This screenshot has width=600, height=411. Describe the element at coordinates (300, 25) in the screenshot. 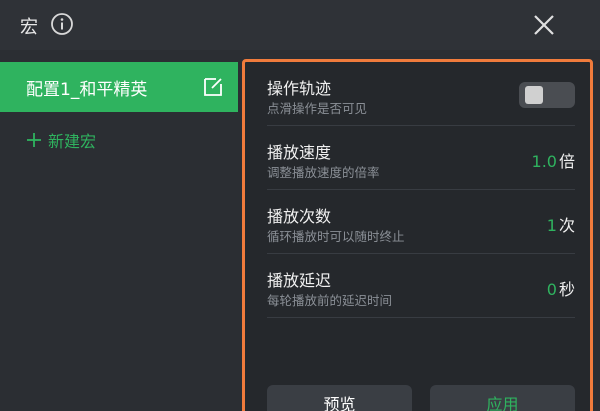

I see `header-bar: 宏` at that location.